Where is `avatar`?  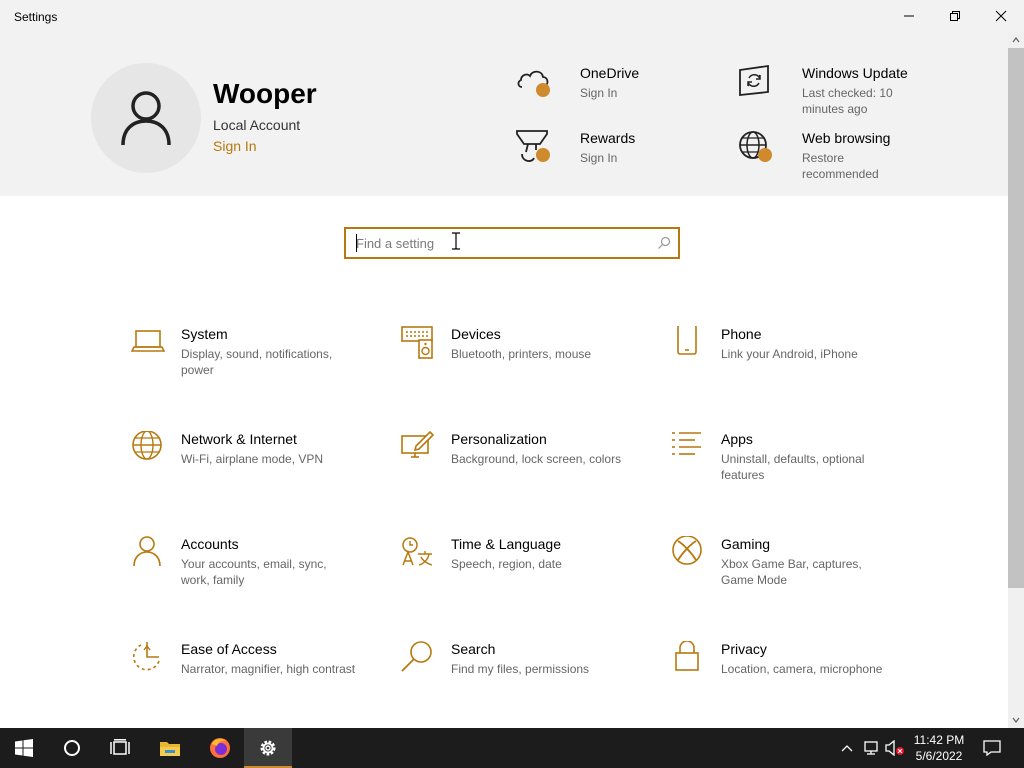 avatar is located at coordinates (146, 118).